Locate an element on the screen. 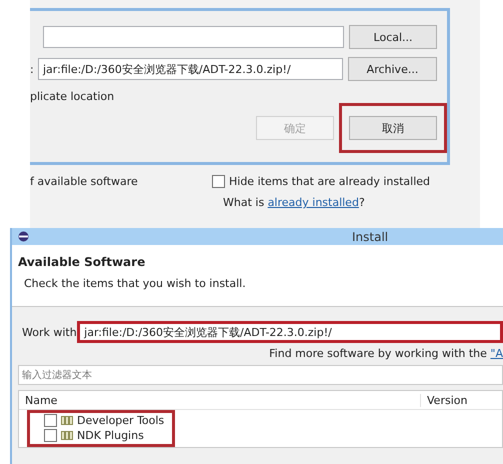 The width and height of the screenshot is (503, 464). location-field: jar:file:/D:/360安全浏览器下载/ADT-22.3.0.zip!/ is located at coordinates (190, 69).